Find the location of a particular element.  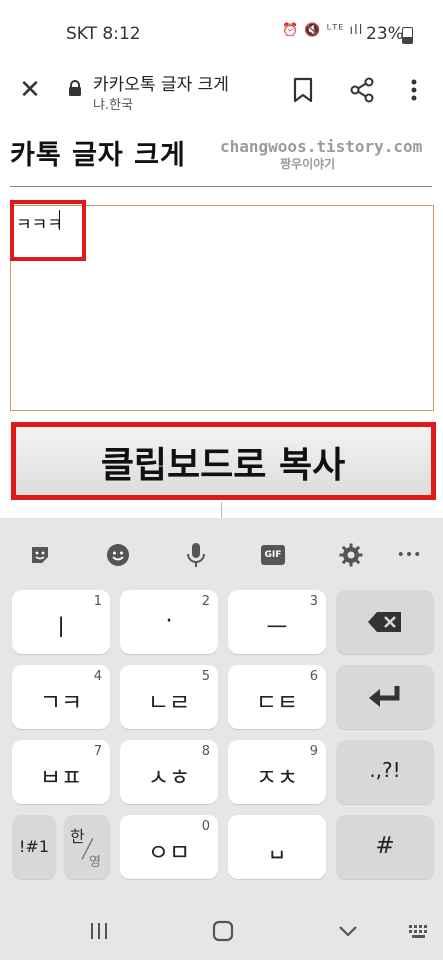

status-time: SKT 8:12 is located at coordinates (103, 34).